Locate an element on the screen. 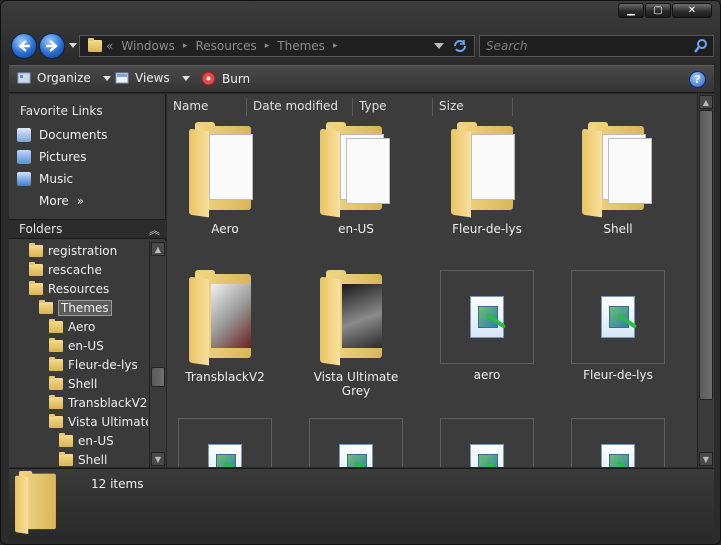  favorite-music: Music is located at coordinates (45, 179).